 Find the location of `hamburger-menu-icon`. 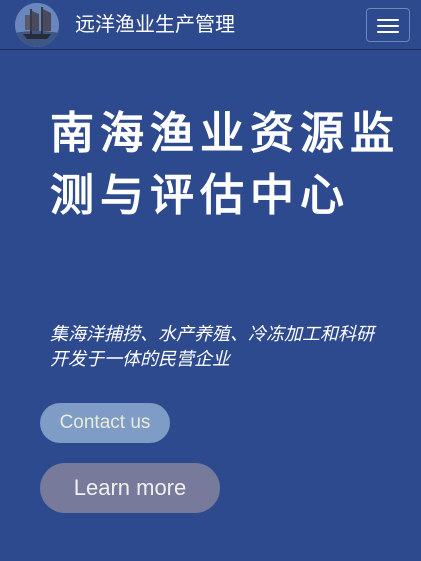

hamburger-menu-icon is located at coordinates (388, 25).